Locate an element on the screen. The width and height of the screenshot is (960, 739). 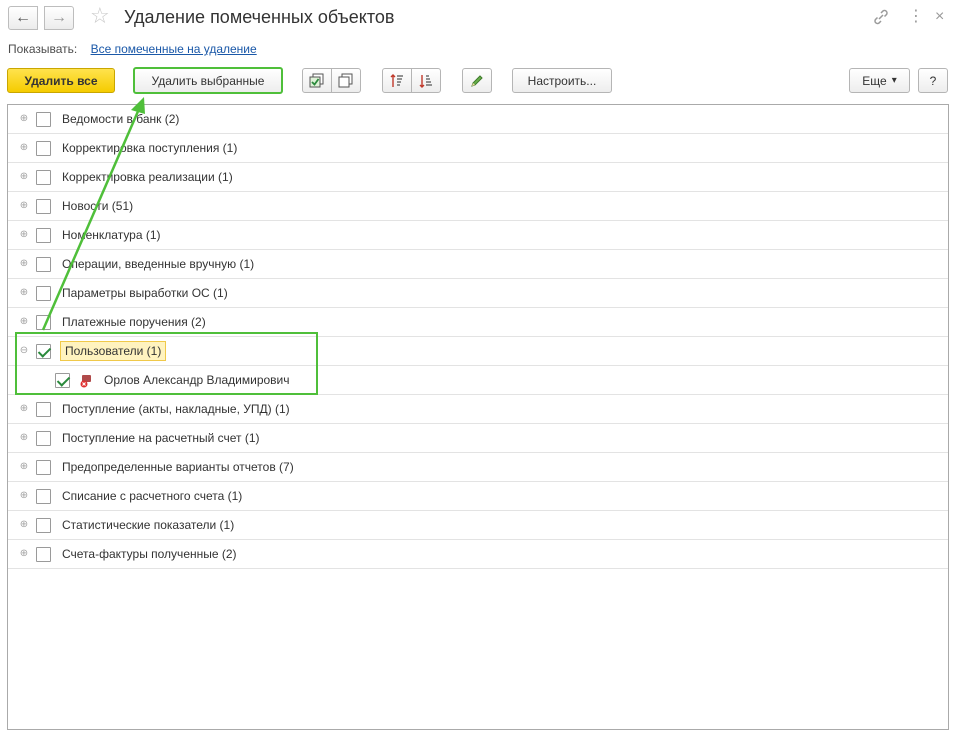
row-label: Параметры выработки ОС (1) is located at coordinates (145, 293).